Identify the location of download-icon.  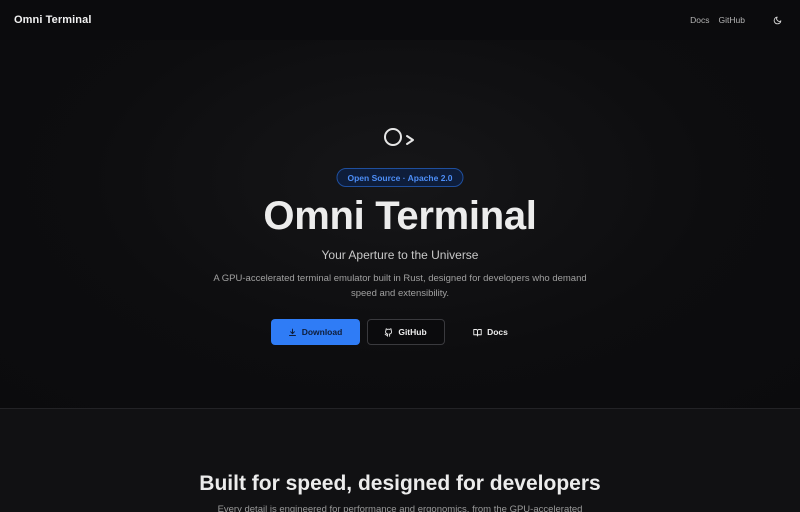
(292, 332).